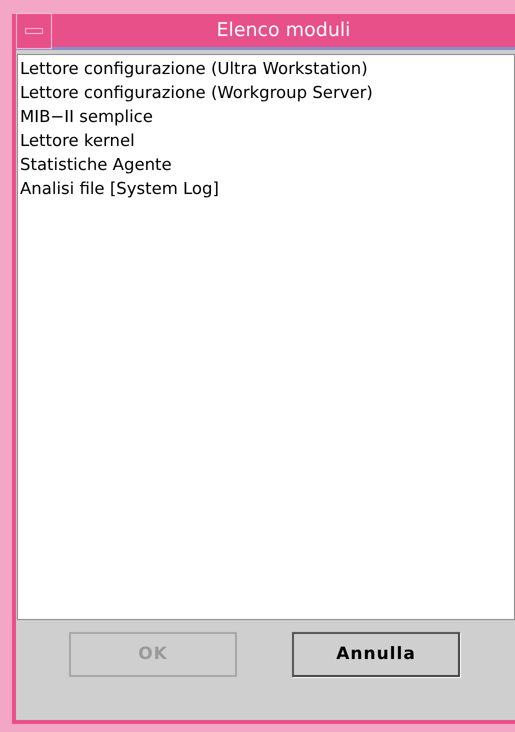  Describe the element at coordinates (266, 165) in the screenshot. I see `list-item: Statistiche Agente` at that location.